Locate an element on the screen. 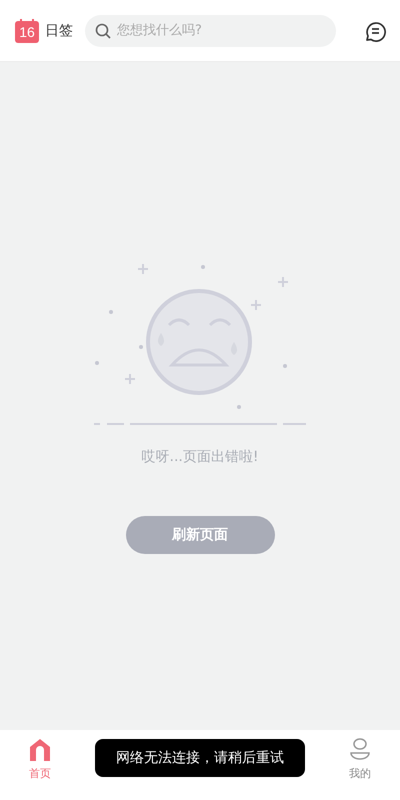 The height and width of the screenshot is (800, 400). search-field: 您想找什么吗? is located at coordinates (210, 30).